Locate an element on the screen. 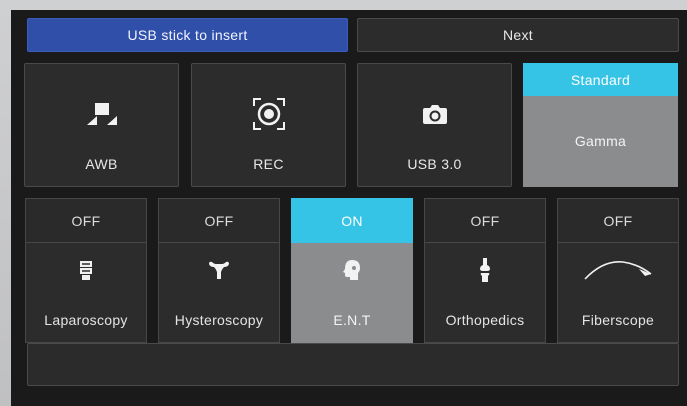 This screenshot has width=687, height=406. mode-button: Fiberscope is located at coordinates (618, 293).